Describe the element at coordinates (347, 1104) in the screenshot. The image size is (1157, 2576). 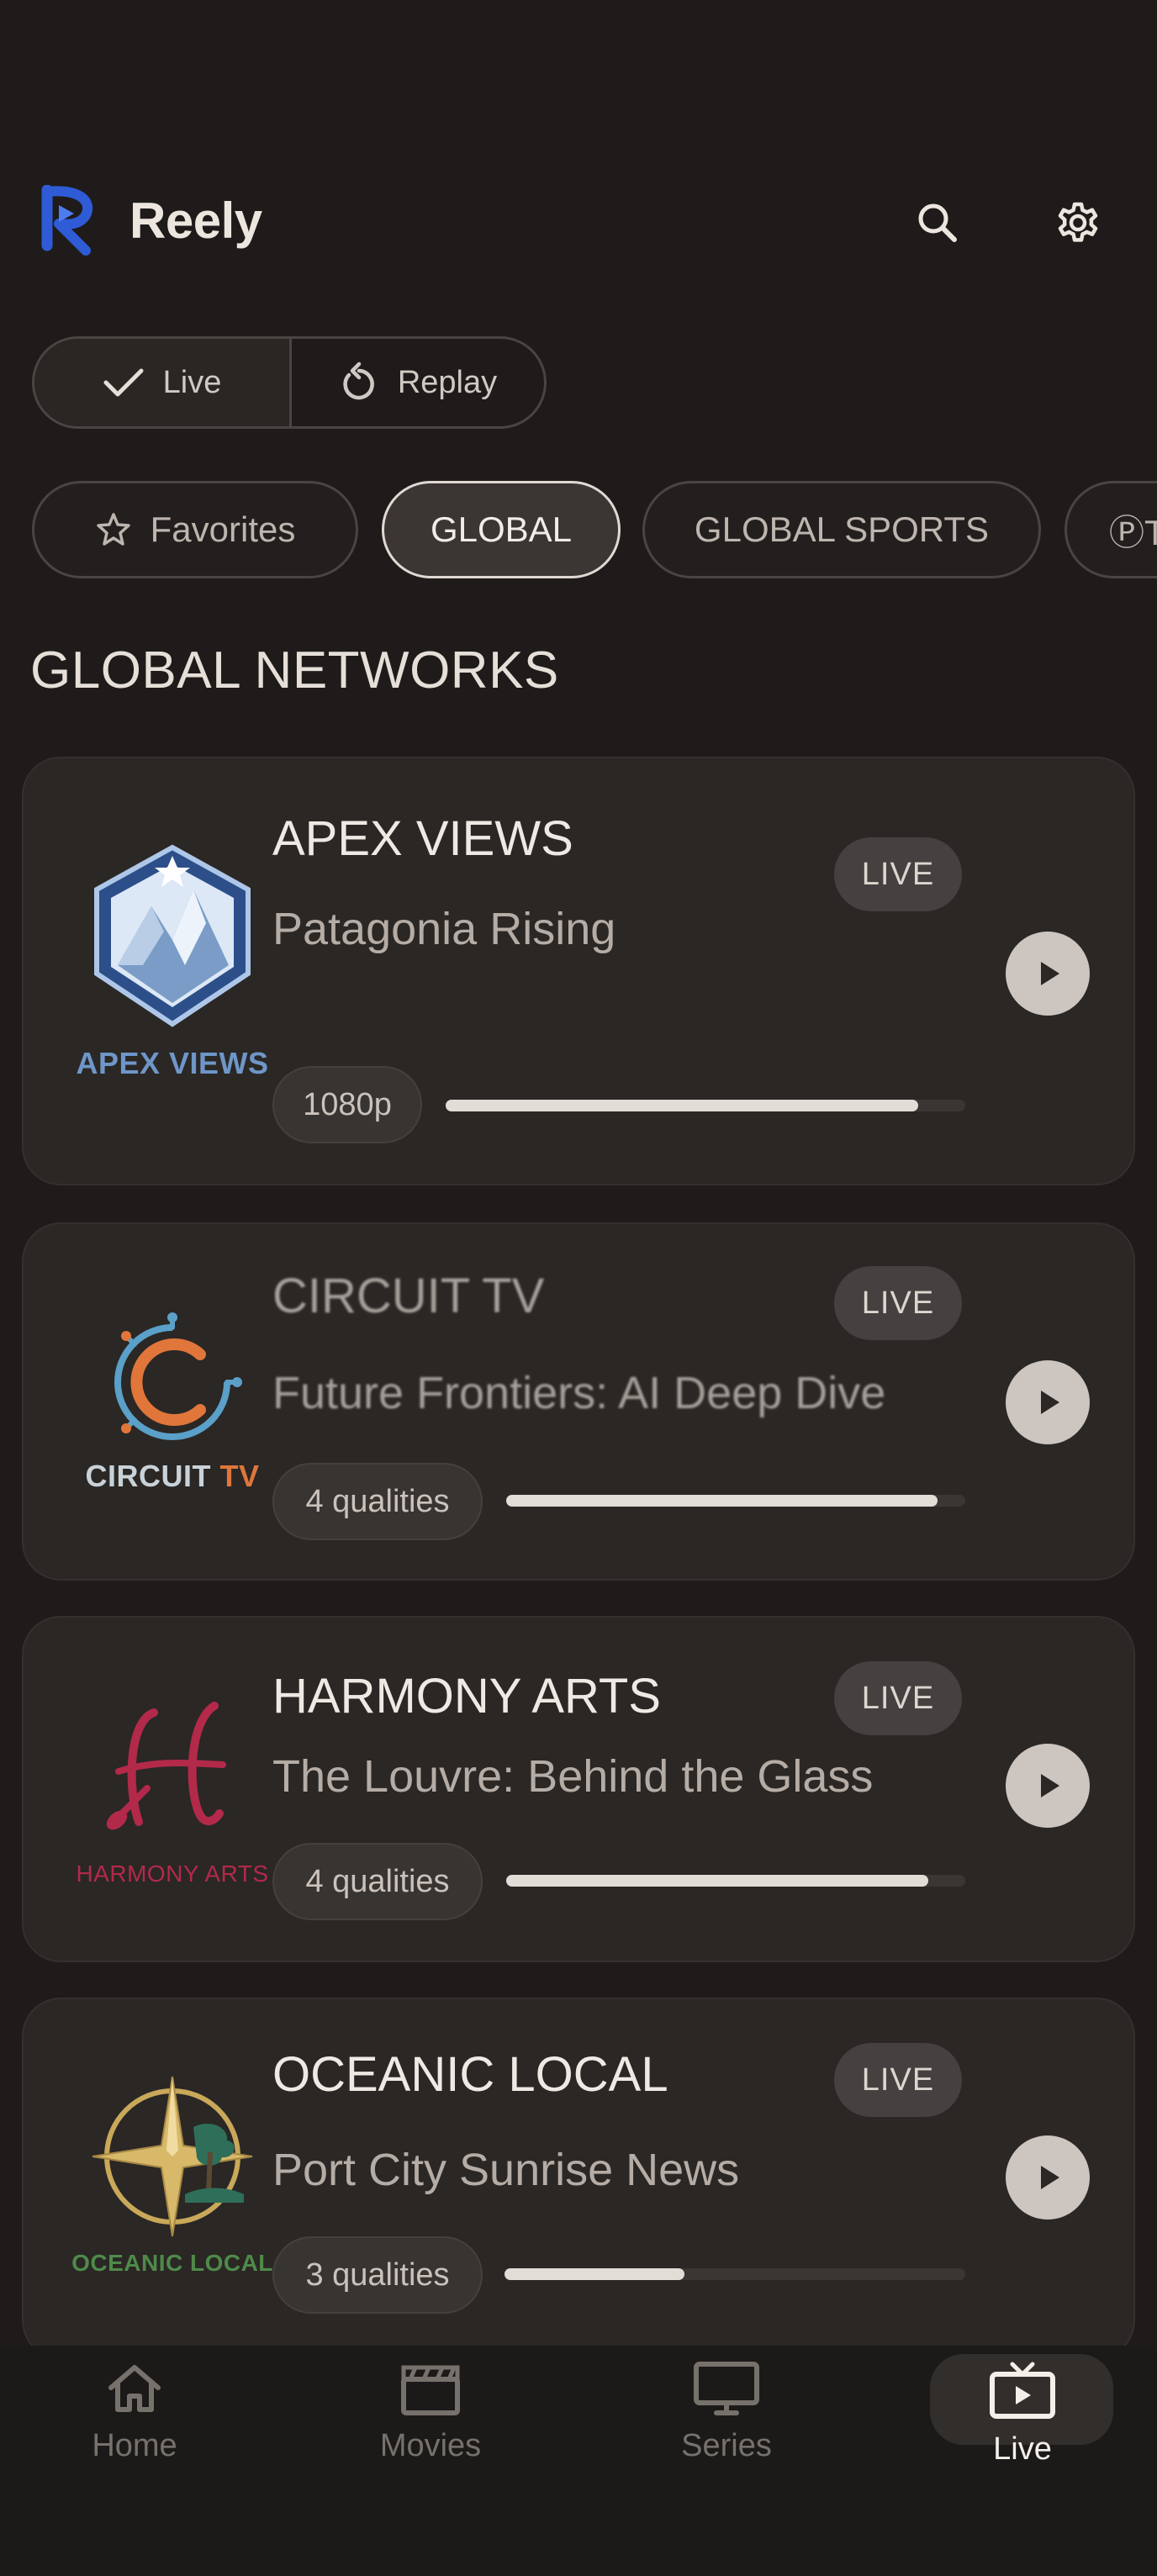
I see `quality-badge: 1080p` at that location.